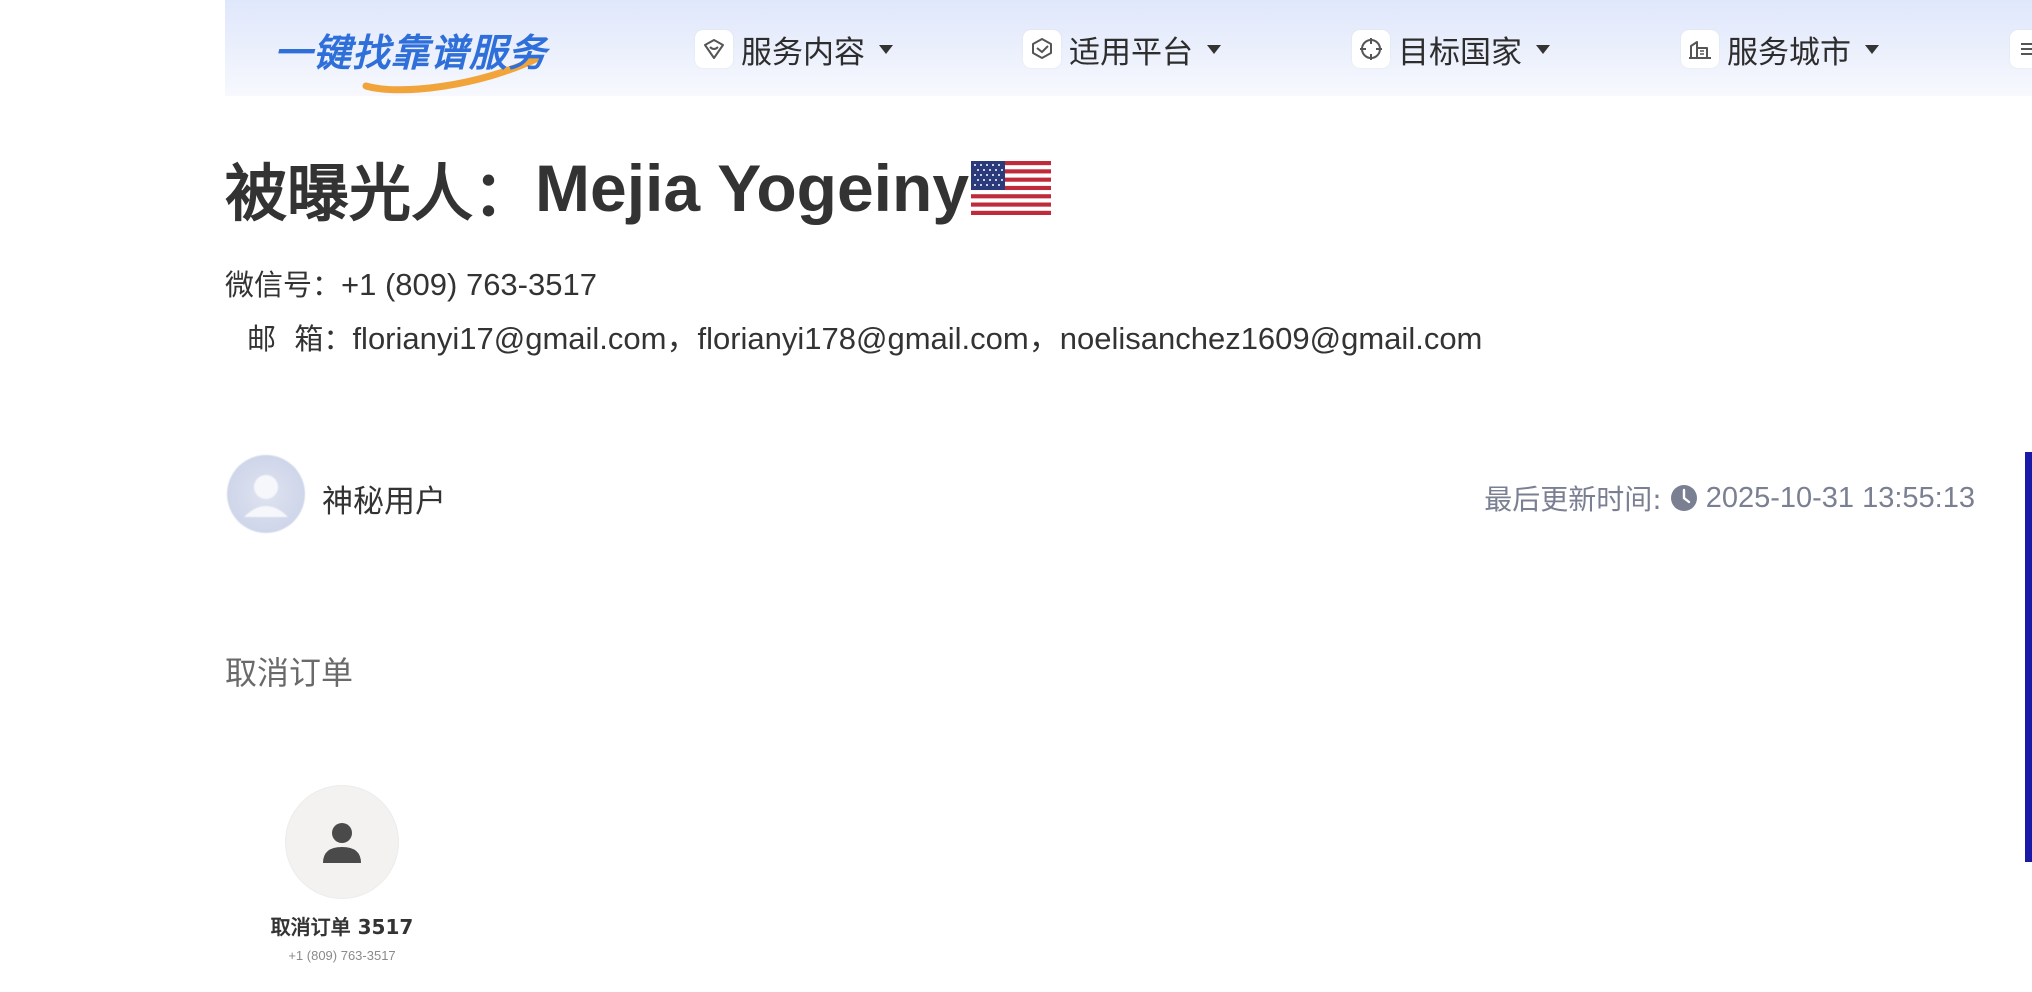 This screenshot has width=2032, height=992. What do you see at coordinates (1042, 49) in the screenshot?
I see `cube-icon` at bounding box center [1042, 49].